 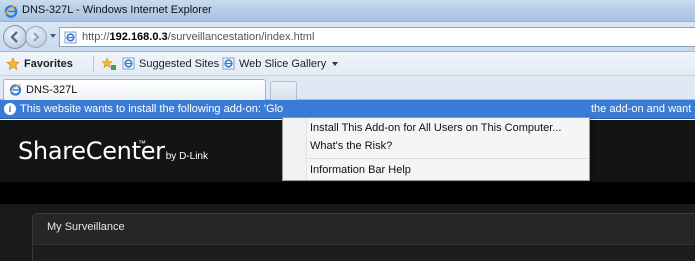 What do you see at coordinates (186, 156) in the screenshot?
I see `logo-by-dlink: by D-Link` at bounding box center [186, 156].